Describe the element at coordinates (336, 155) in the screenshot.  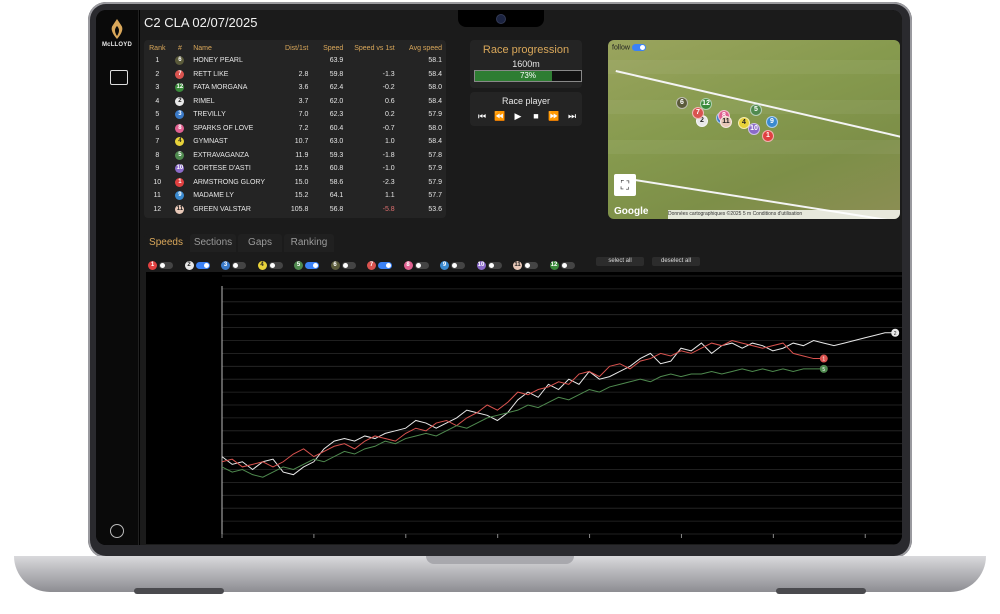
I see `speed-cell: 59.3` at that location.